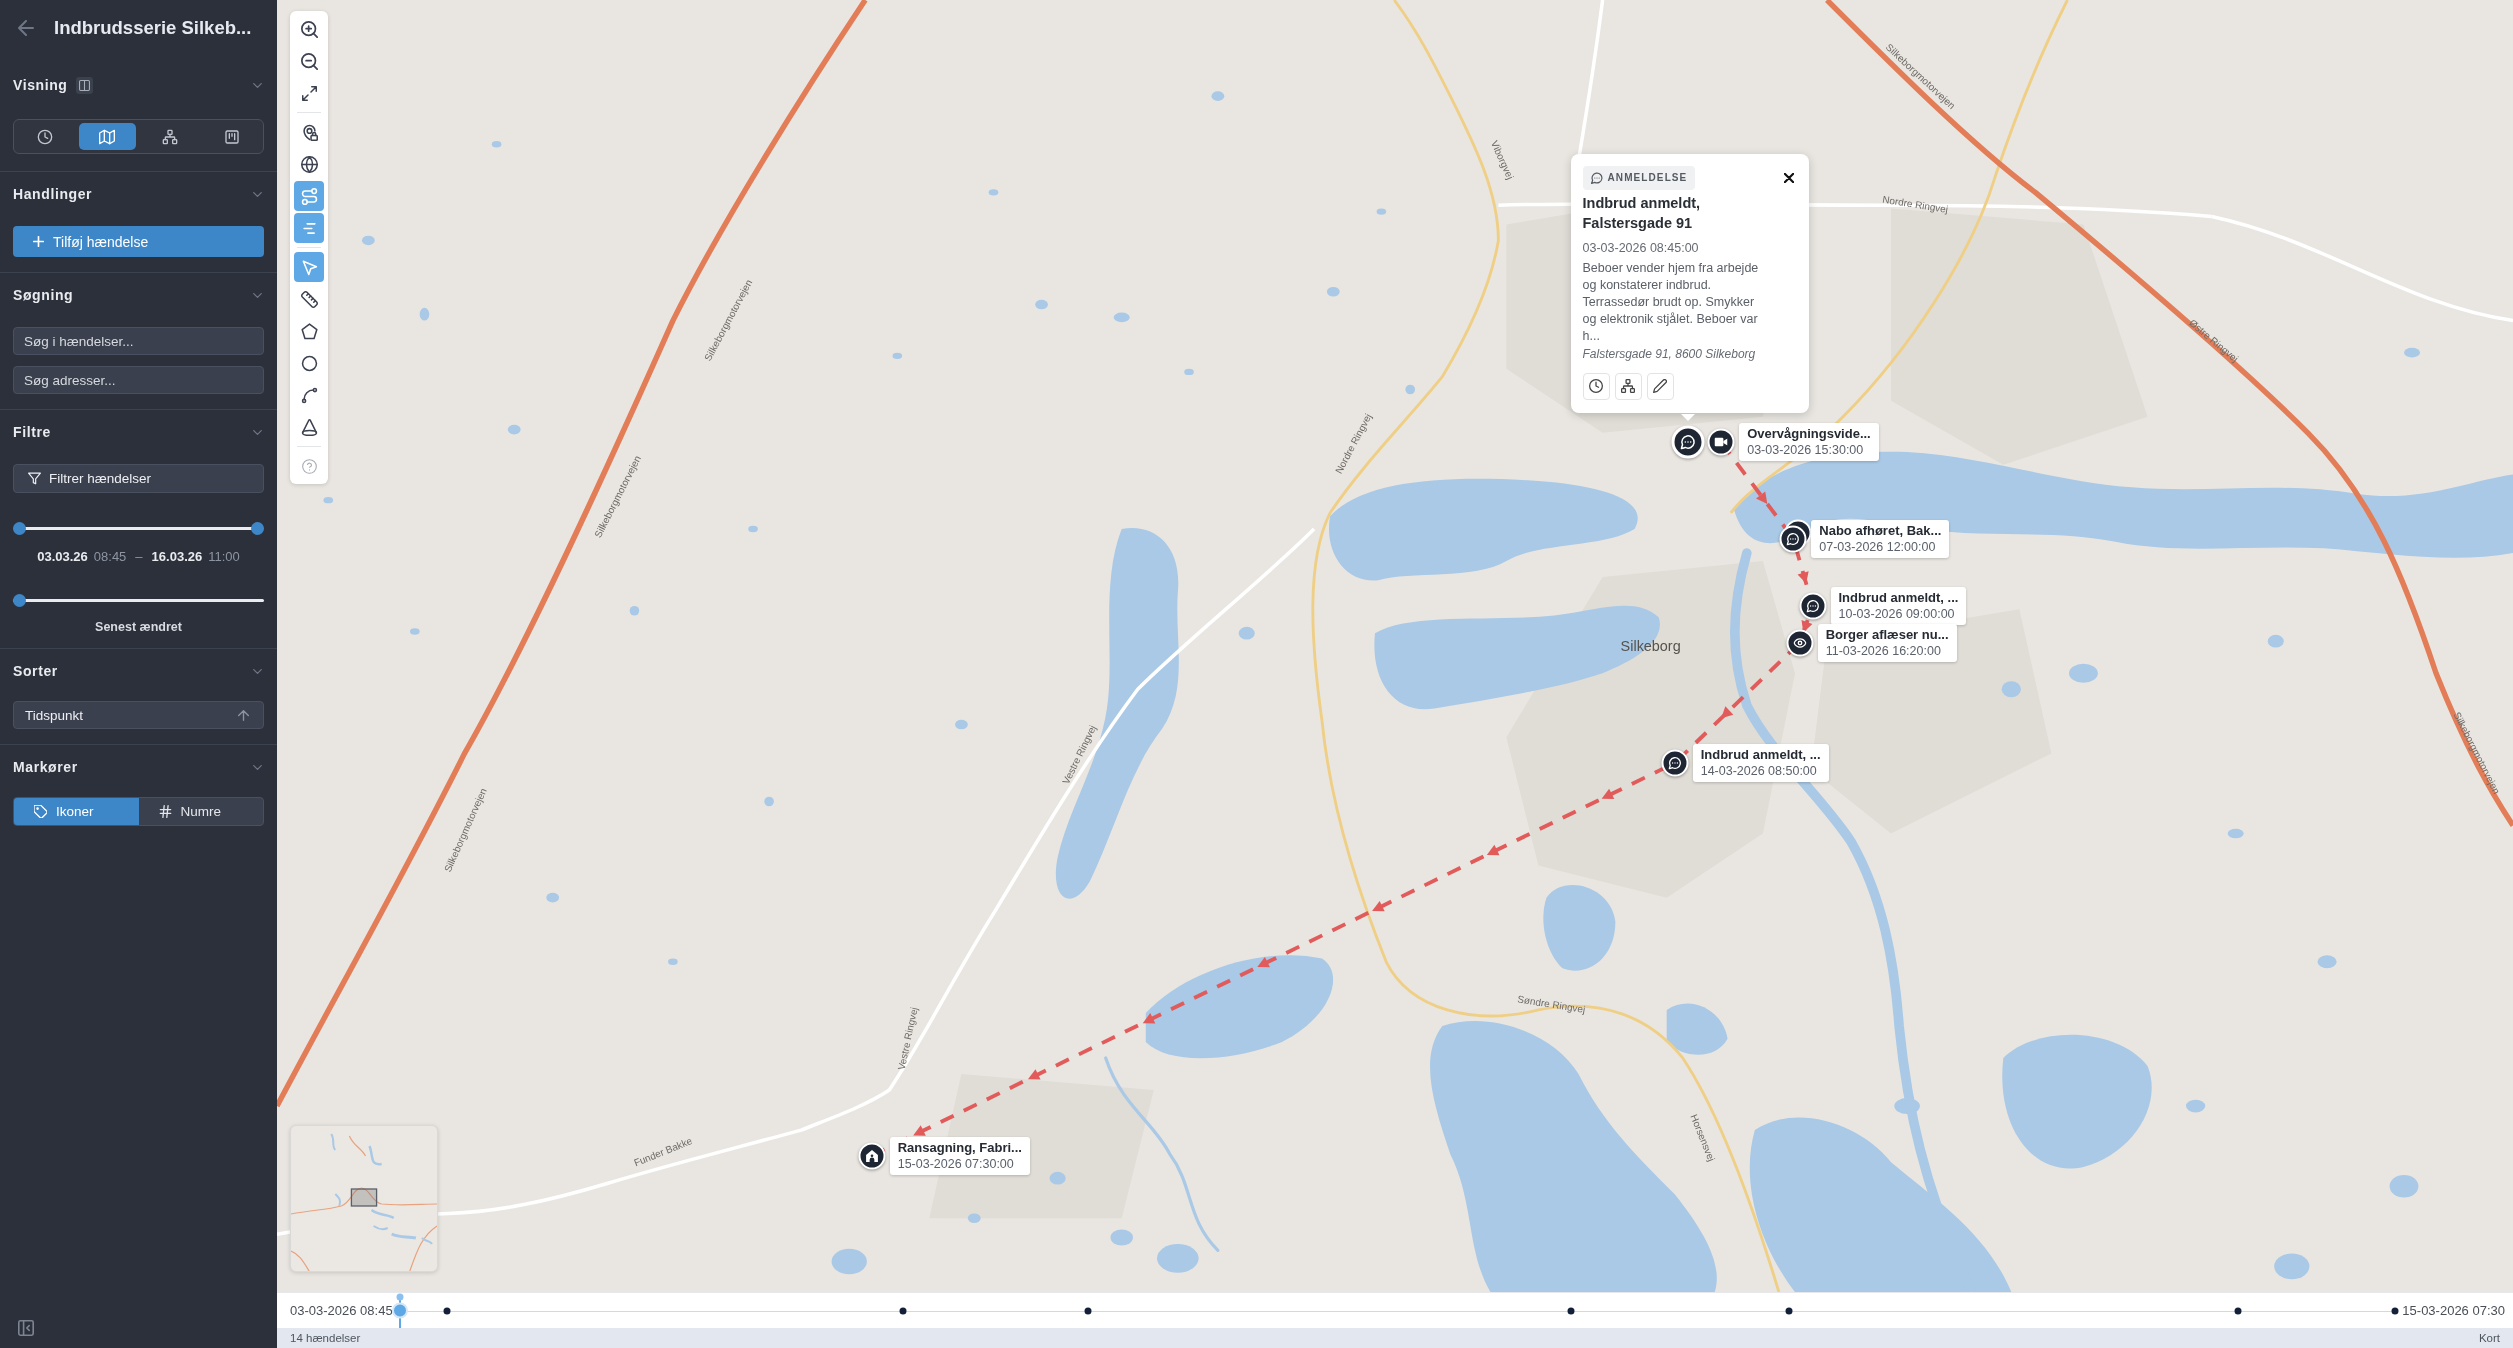  Describe the element at coordinates (309, 331) in the screenshot. I see `pentagon-icon` at that location.